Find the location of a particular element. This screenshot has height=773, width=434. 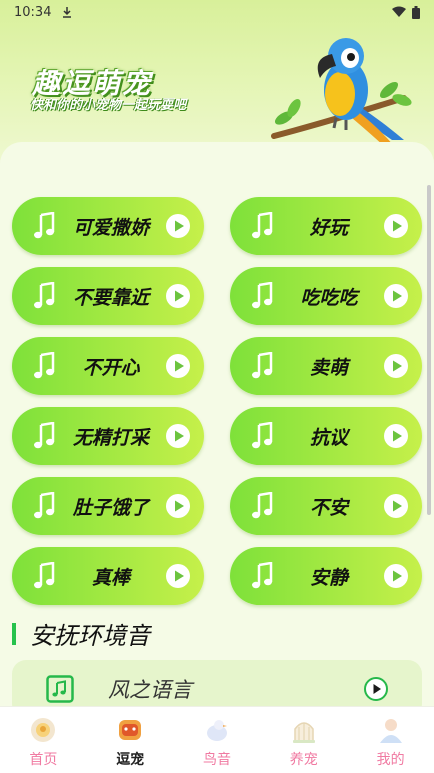

sound-button: 不要靠近 is located at coordinates (108, 296).